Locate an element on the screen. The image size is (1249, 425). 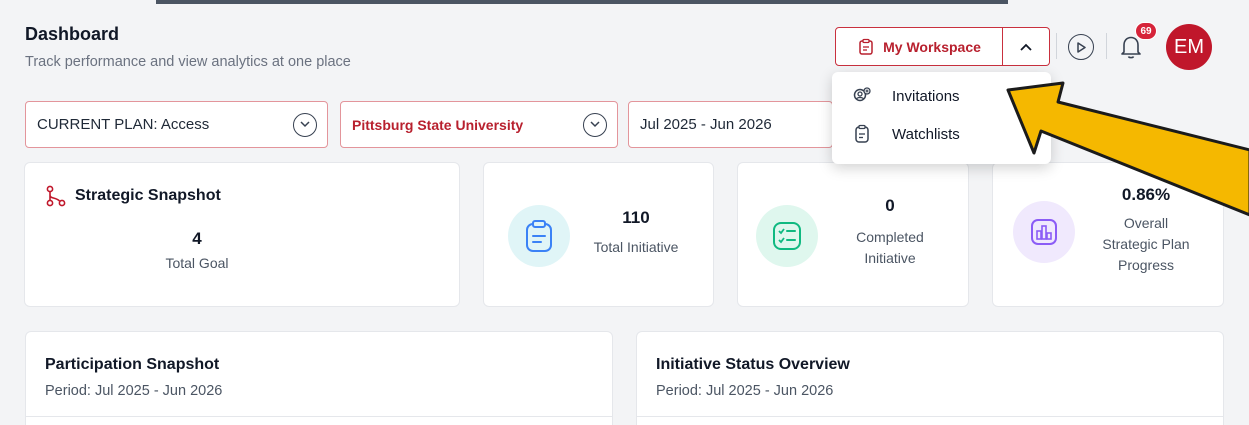
play-button is located at coordinates (1081, 47).